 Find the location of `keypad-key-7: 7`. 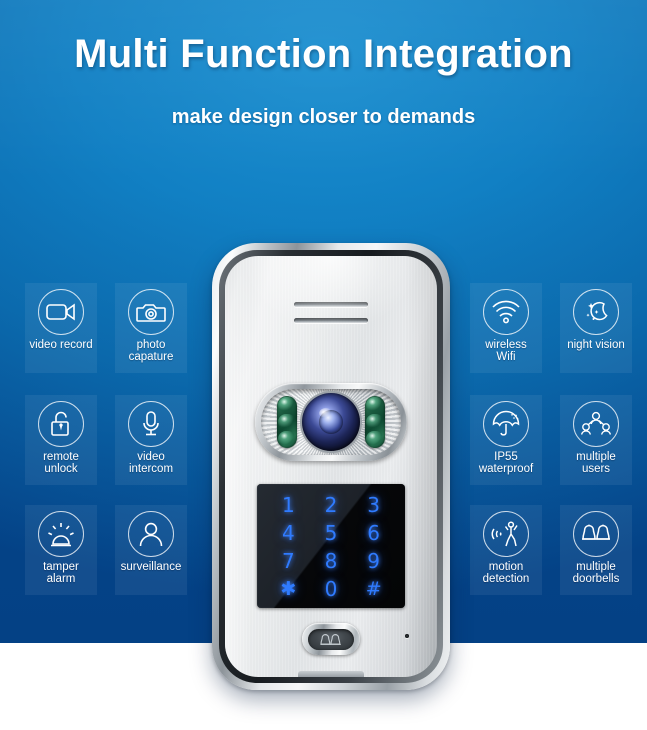

keypad-key-7: 7 is located at coordinates (288, 561).